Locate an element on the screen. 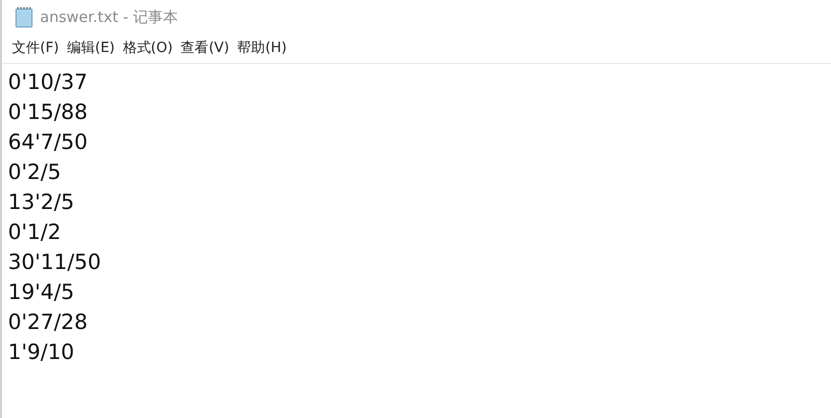  text-line: 64'7/50 is located at coordinates (48, 142).